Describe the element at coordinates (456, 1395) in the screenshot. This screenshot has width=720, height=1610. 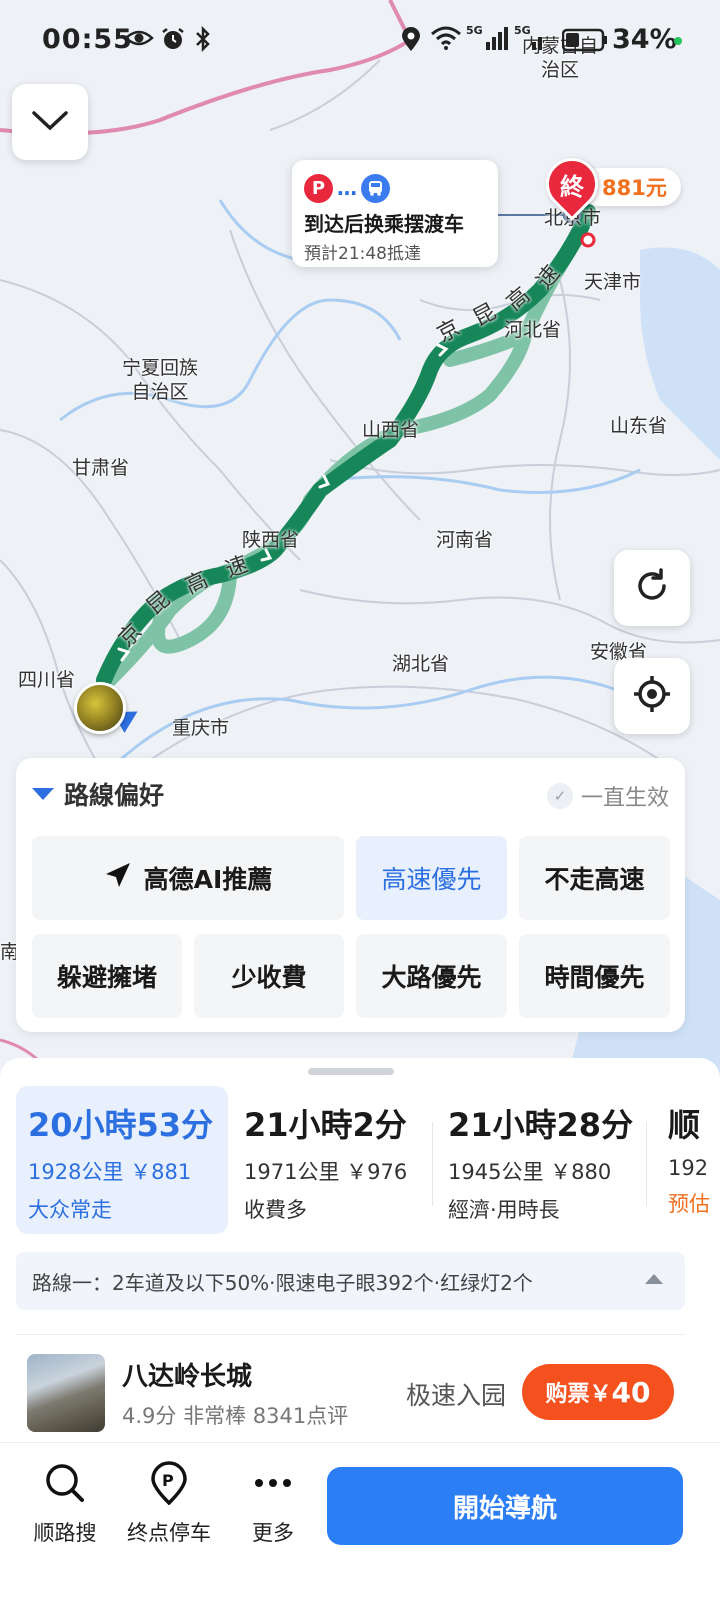
I see `poi-fast-entry: 极速入园` at that location.